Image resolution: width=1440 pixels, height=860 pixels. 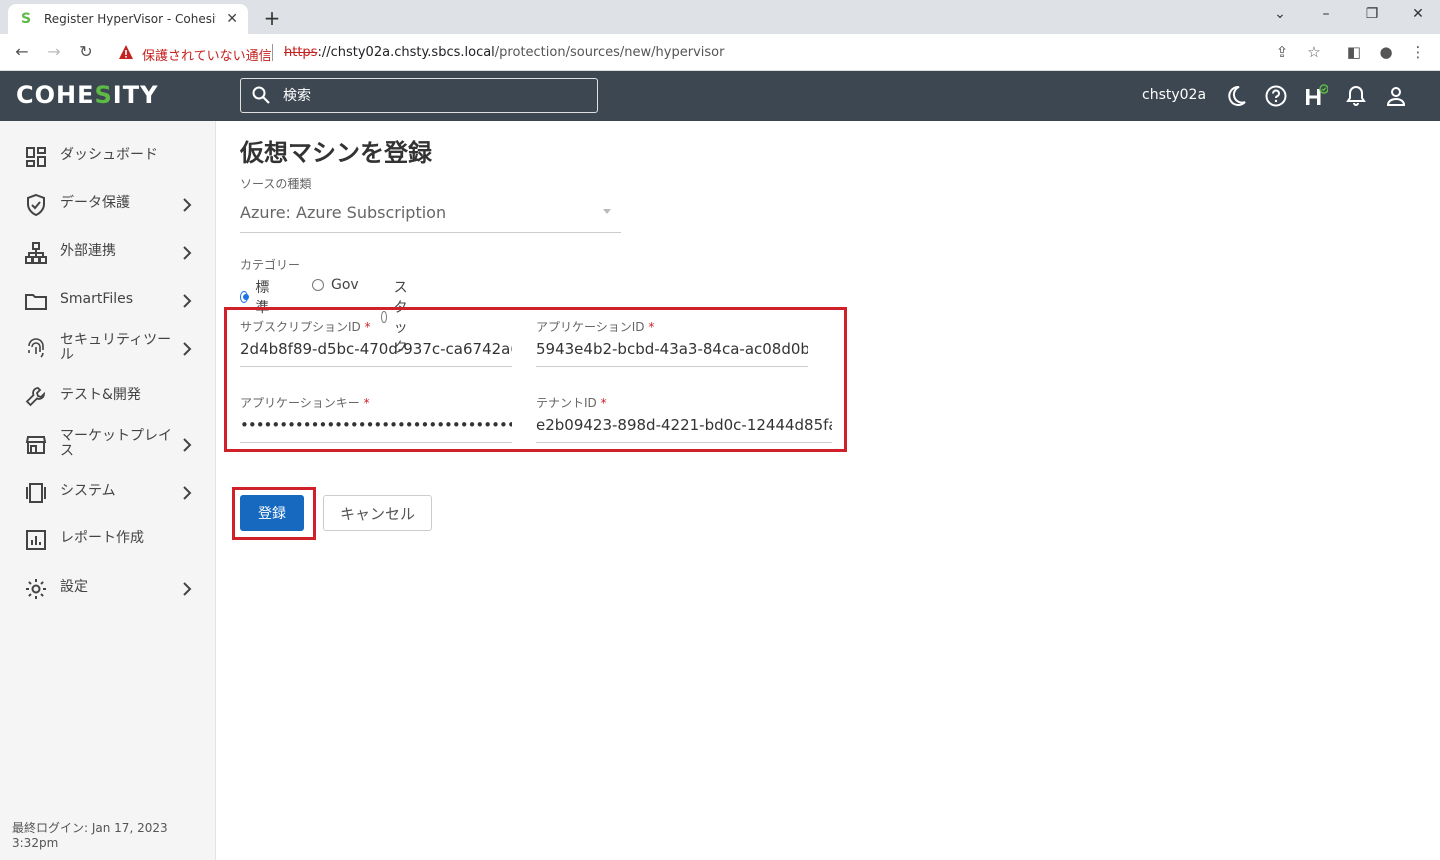 What do you see at coordinates (272, 18) in the screenshot?
I see `new-tab-icon: +` at bounding box center [272, 18].